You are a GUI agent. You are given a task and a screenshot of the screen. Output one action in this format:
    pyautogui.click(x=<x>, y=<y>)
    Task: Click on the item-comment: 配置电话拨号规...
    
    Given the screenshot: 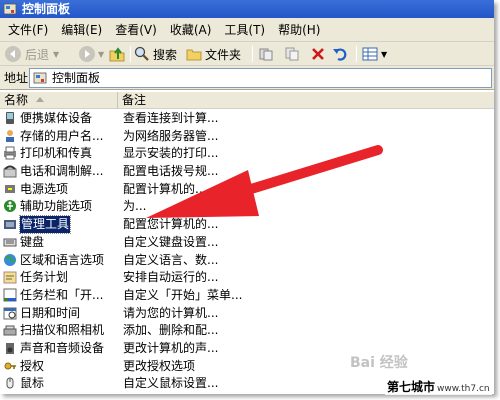 What is the action you would take?
    pyautogui.click(x=171, y=171)
    